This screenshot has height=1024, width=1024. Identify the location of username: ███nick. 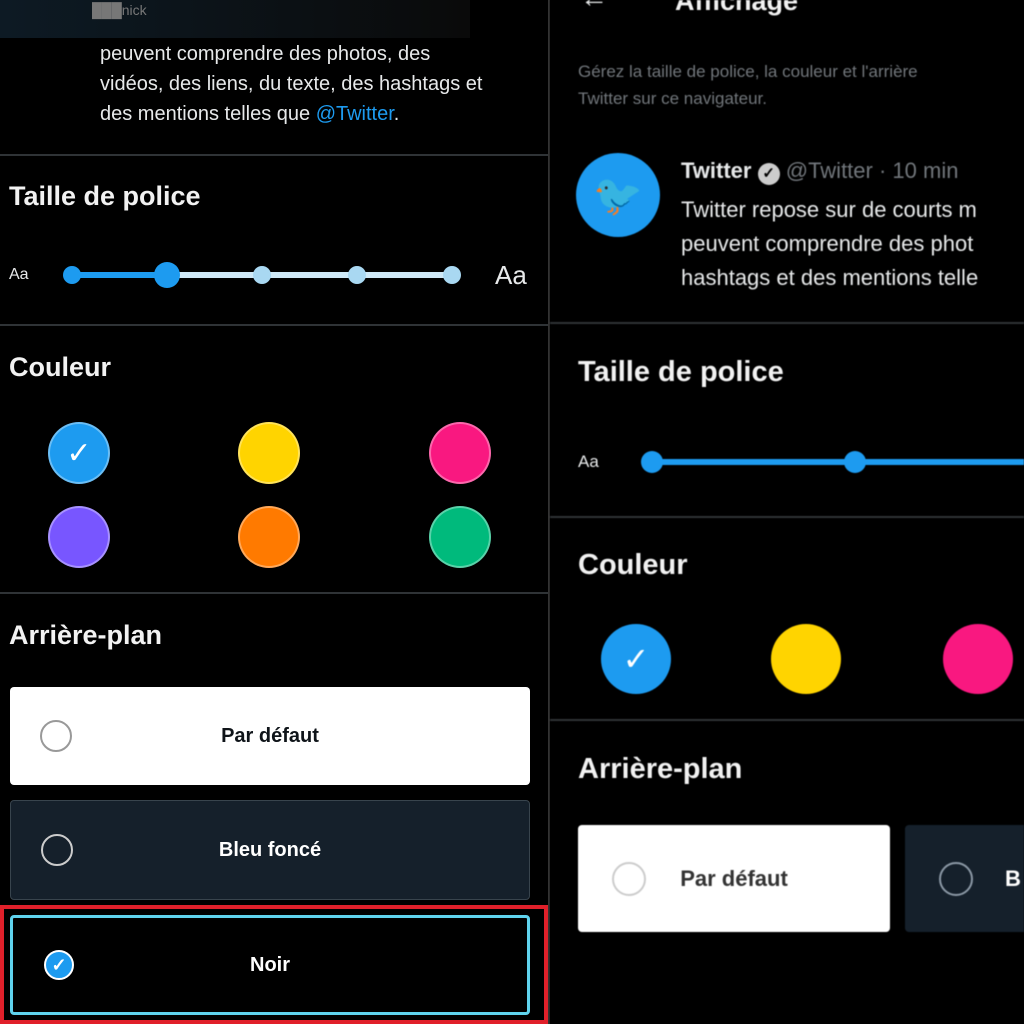
(119, 10).